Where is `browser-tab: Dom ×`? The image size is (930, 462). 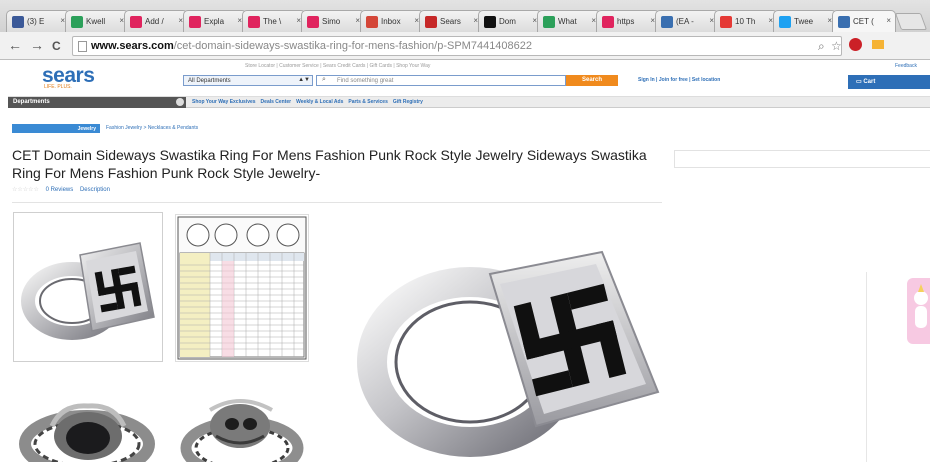
browser-tab: Dom × is located at coordinates (510, 21).